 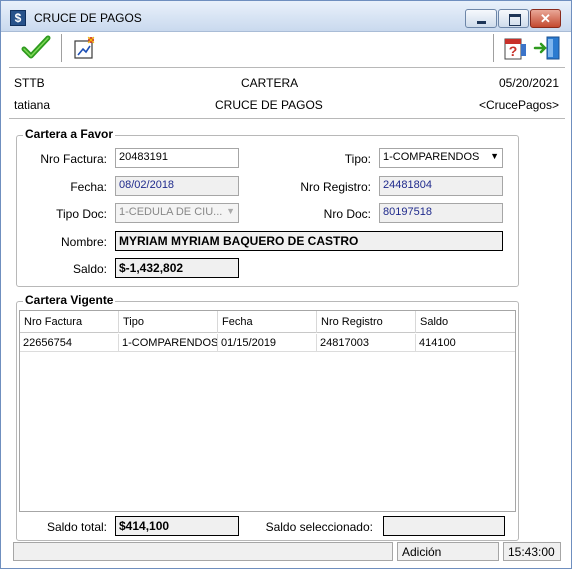 I want to click on nro-doc-field: 80197518, so click(x=441, y=213).